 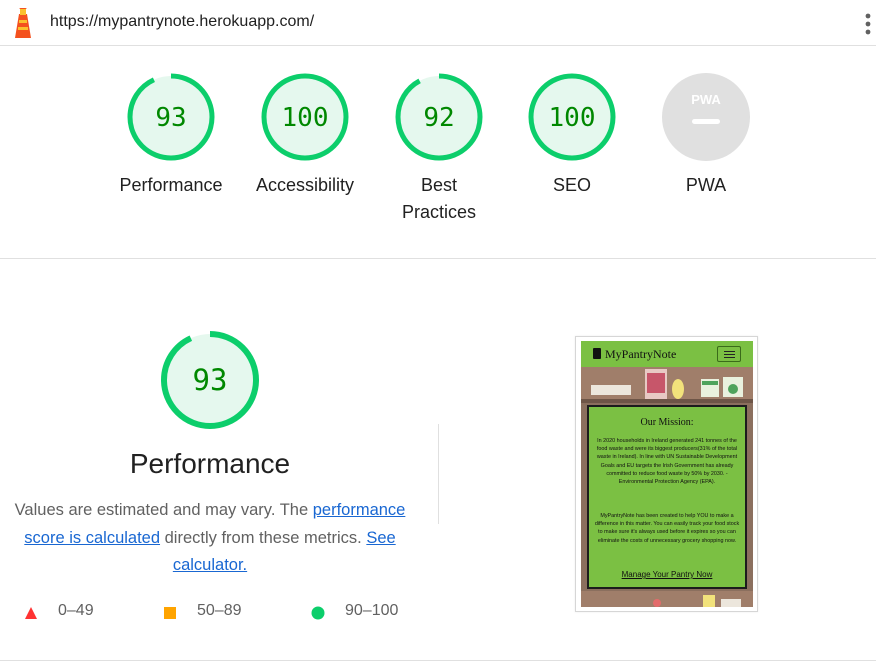 What do you see at coordinates (438, 474) in the screenshot?
I see `vertical-divider` at bounding box center [438, 474].